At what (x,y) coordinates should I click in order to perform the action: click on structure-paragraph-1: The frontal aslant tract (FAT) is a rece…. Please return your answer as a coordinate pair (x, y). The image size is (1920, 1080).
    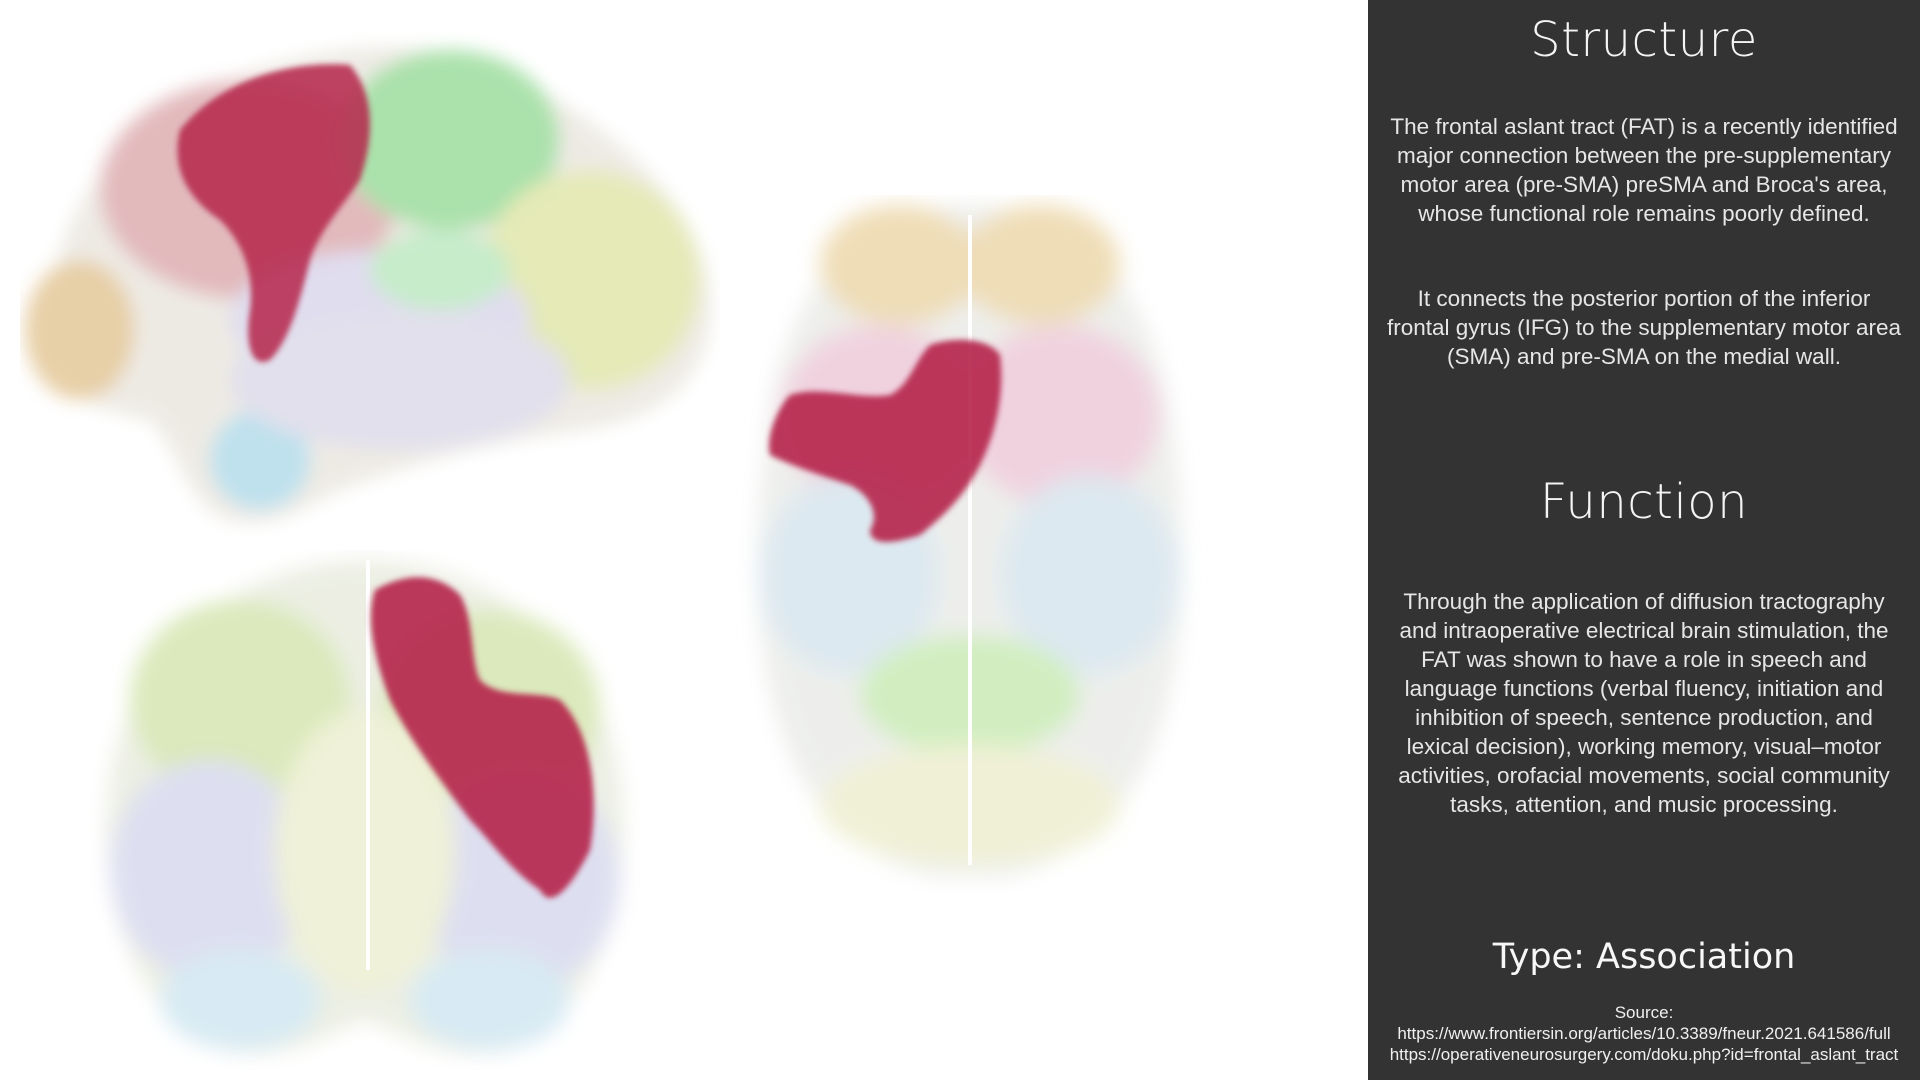
    Looking at the image, I should click on (1644, 170).